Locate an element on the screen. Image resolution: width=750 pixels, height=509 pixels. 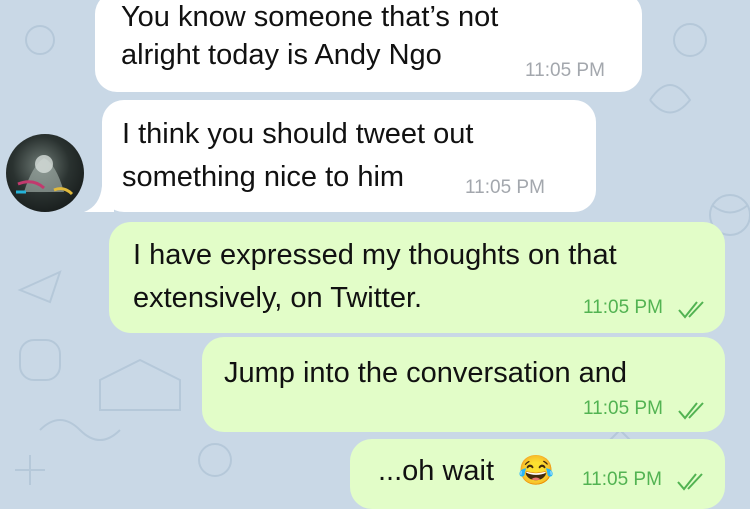
message-text: alright today is Andy Ngo is located at coordinates (281, 55).